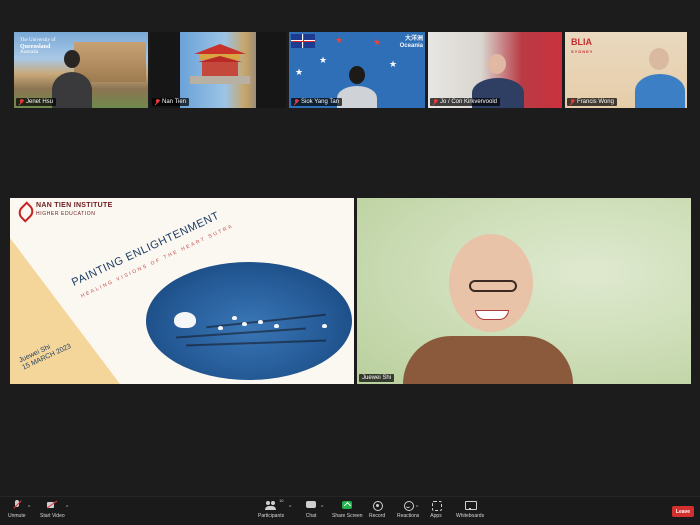 This screenshot has width=700, height=525. Describe the element at coordinates (67, 508) in the screenshot. I see `video-options-caret: ^` at that location.